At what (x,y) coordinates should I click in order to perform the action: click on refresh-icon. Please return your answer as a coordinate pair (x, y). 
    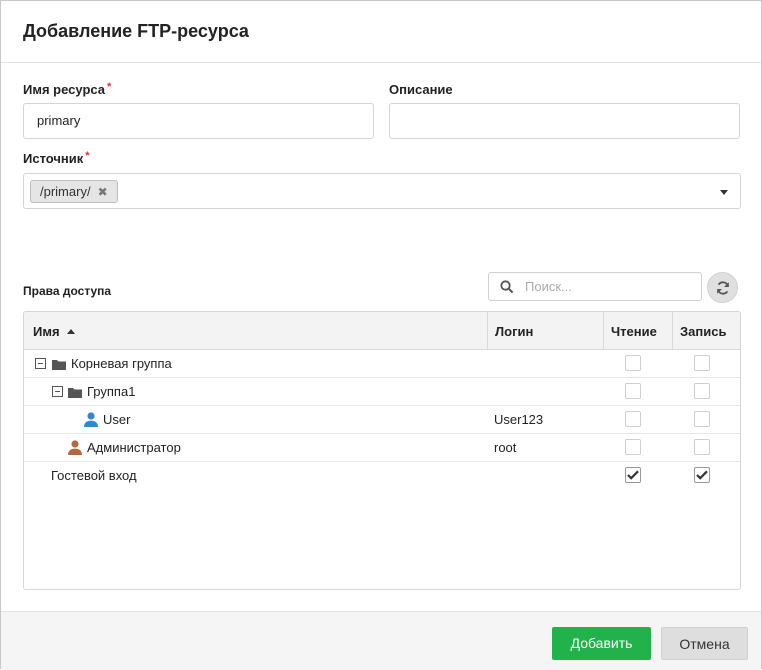
    Looking at the image, I should click on (723, 288).